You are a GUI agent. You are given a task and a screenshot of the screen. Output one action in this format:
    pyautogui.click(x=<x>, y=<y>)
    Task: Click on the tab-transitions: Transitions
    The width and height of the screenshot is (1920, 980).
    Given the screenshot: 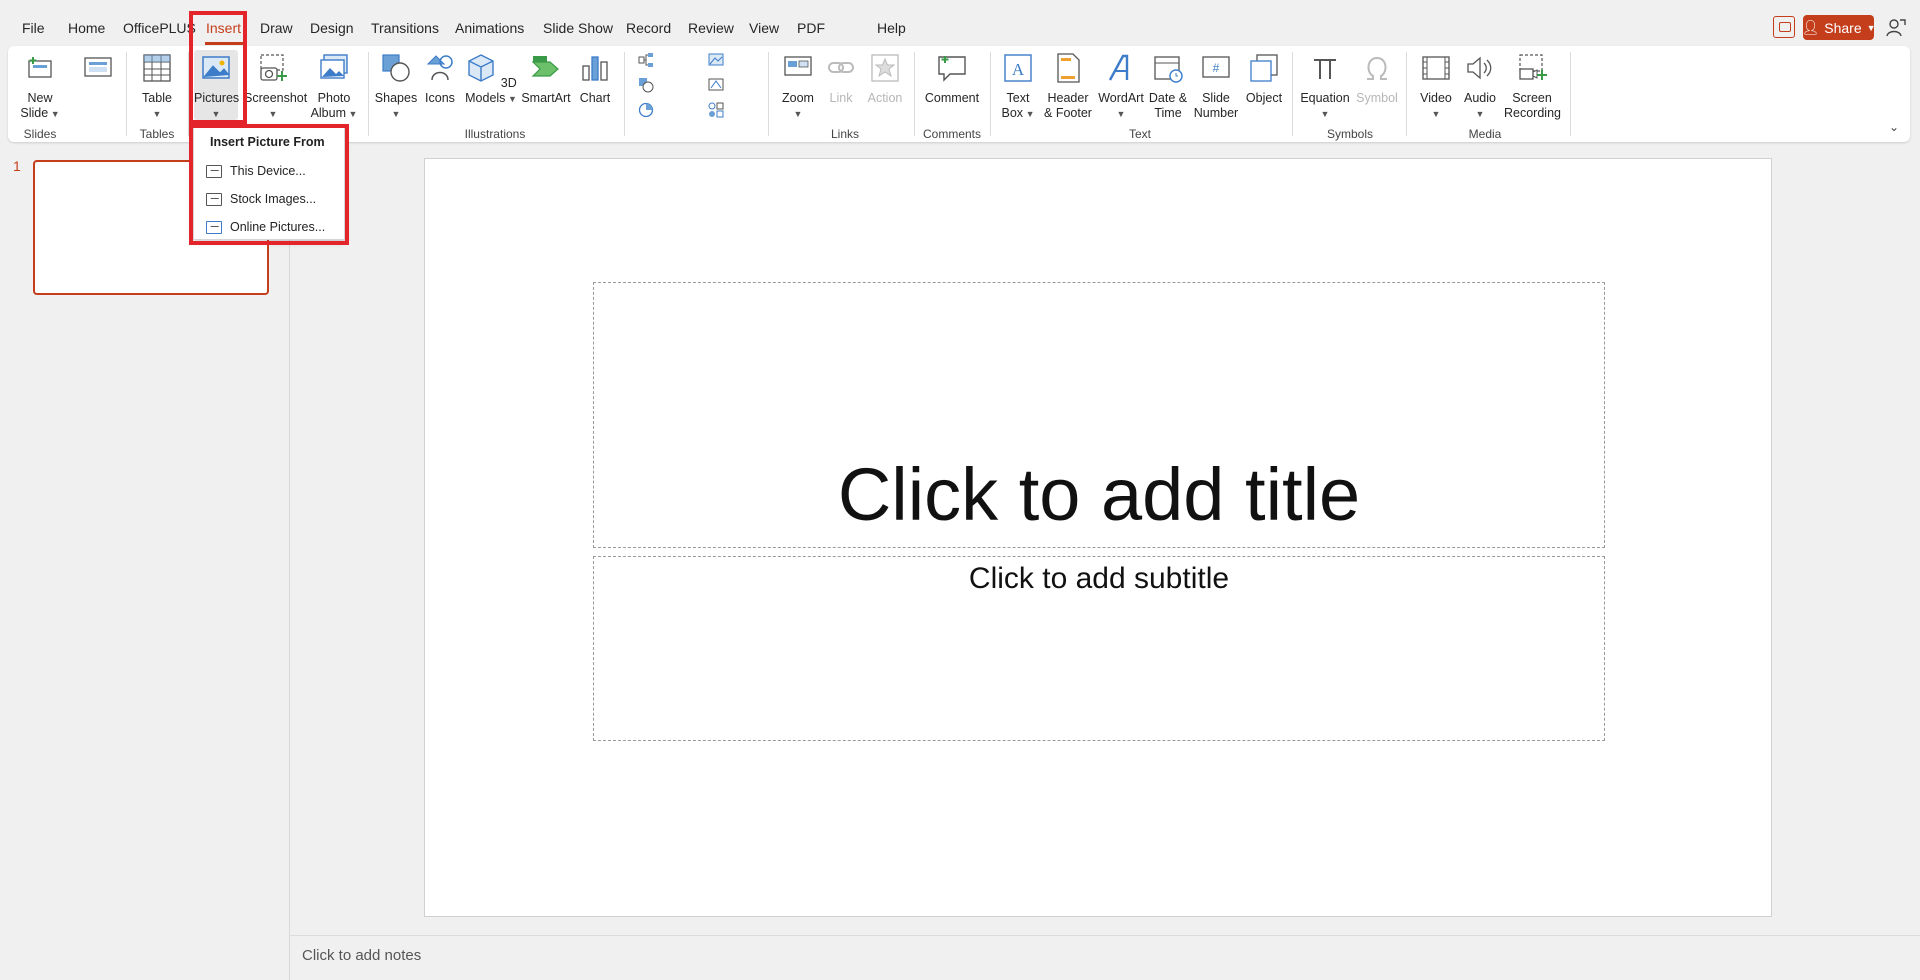 What is the action you would take?
    pyautogui.click(x=405, y=28)
    